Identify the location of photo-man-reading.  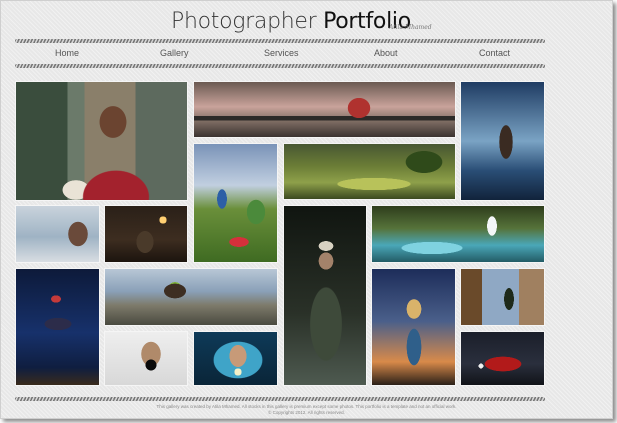
(146, 234).